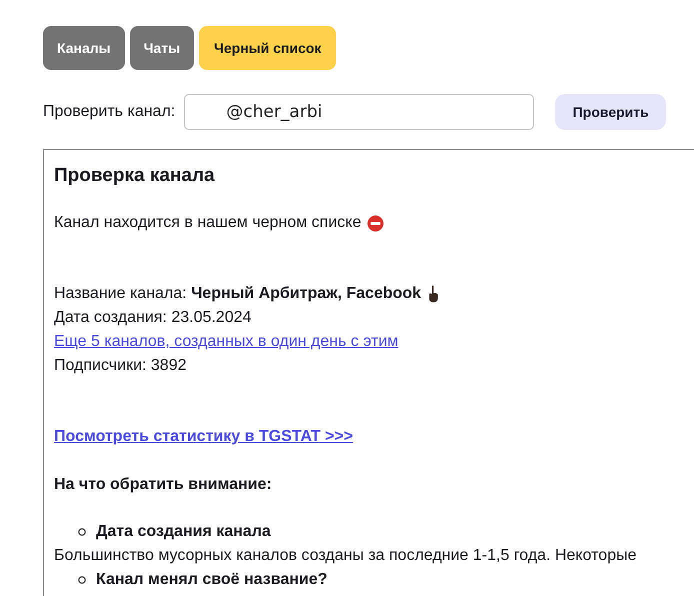  What do you see at coordinates (208, 223) in the screenshot?
I see `status-text: Канал находится в нашем черном списке` at bounding box center [208, 223].